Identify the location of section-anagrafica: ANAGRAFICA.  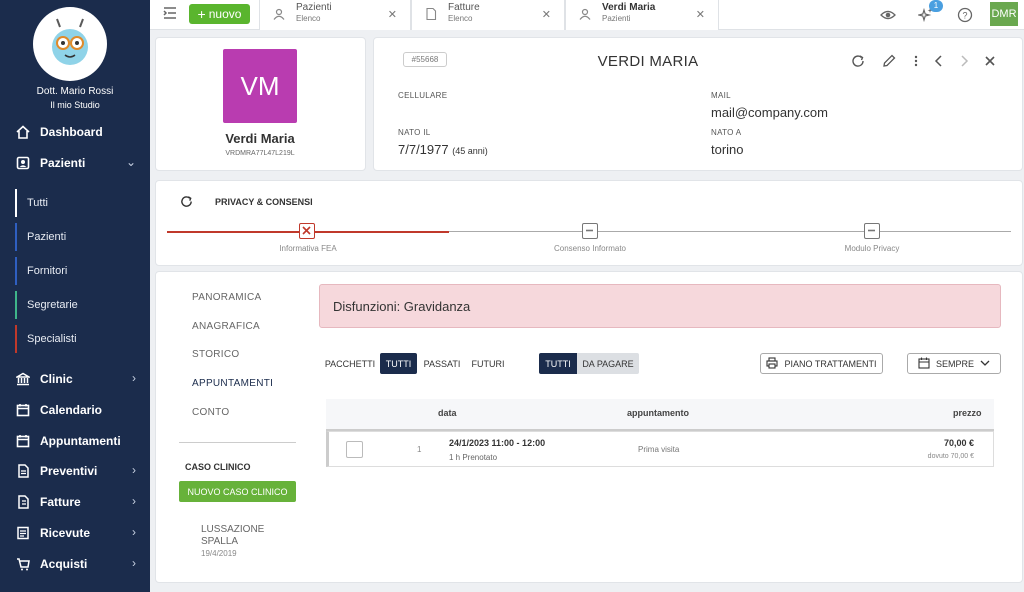
(226, 326).